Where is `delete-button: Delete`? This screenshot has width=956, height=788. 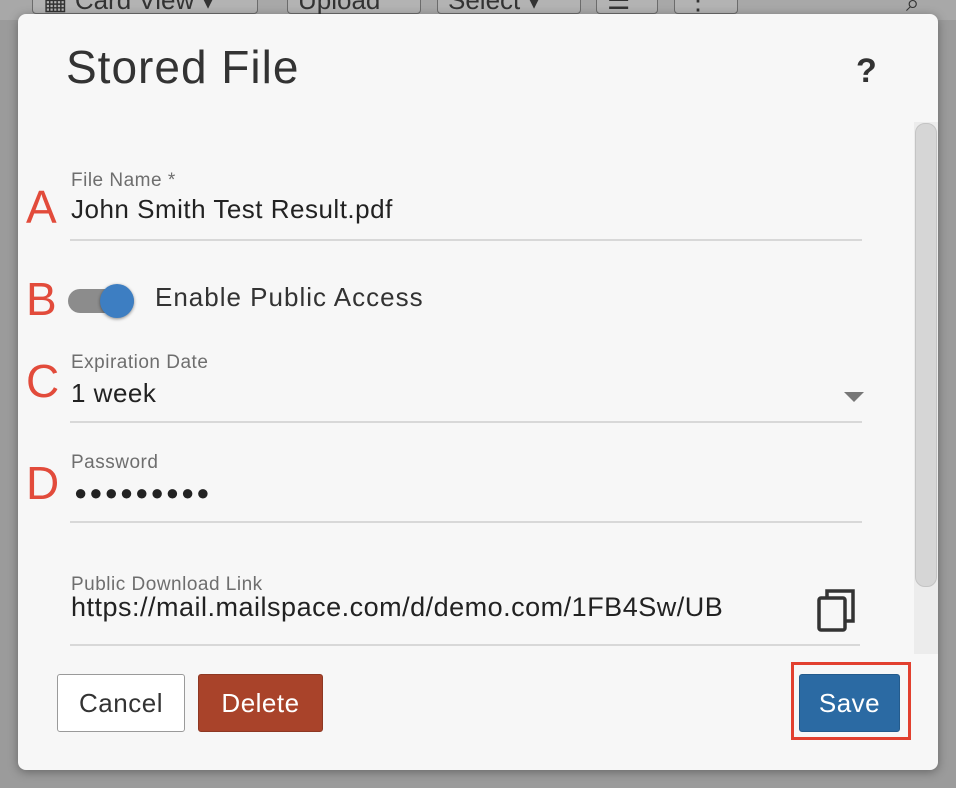
delete-button: Delete is located at coordinates (260, 703).